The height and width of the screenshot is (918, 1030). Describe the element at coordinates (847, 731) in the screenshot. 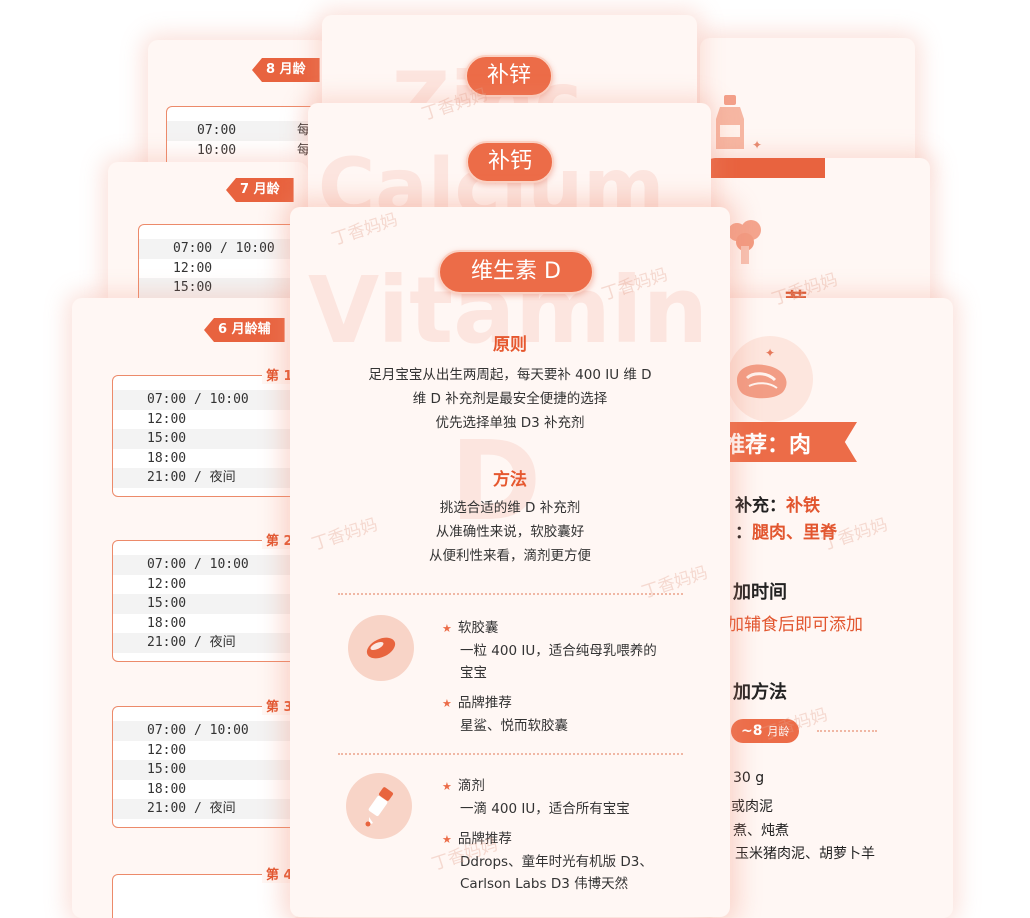

I see `age-badge-dots` at that location.